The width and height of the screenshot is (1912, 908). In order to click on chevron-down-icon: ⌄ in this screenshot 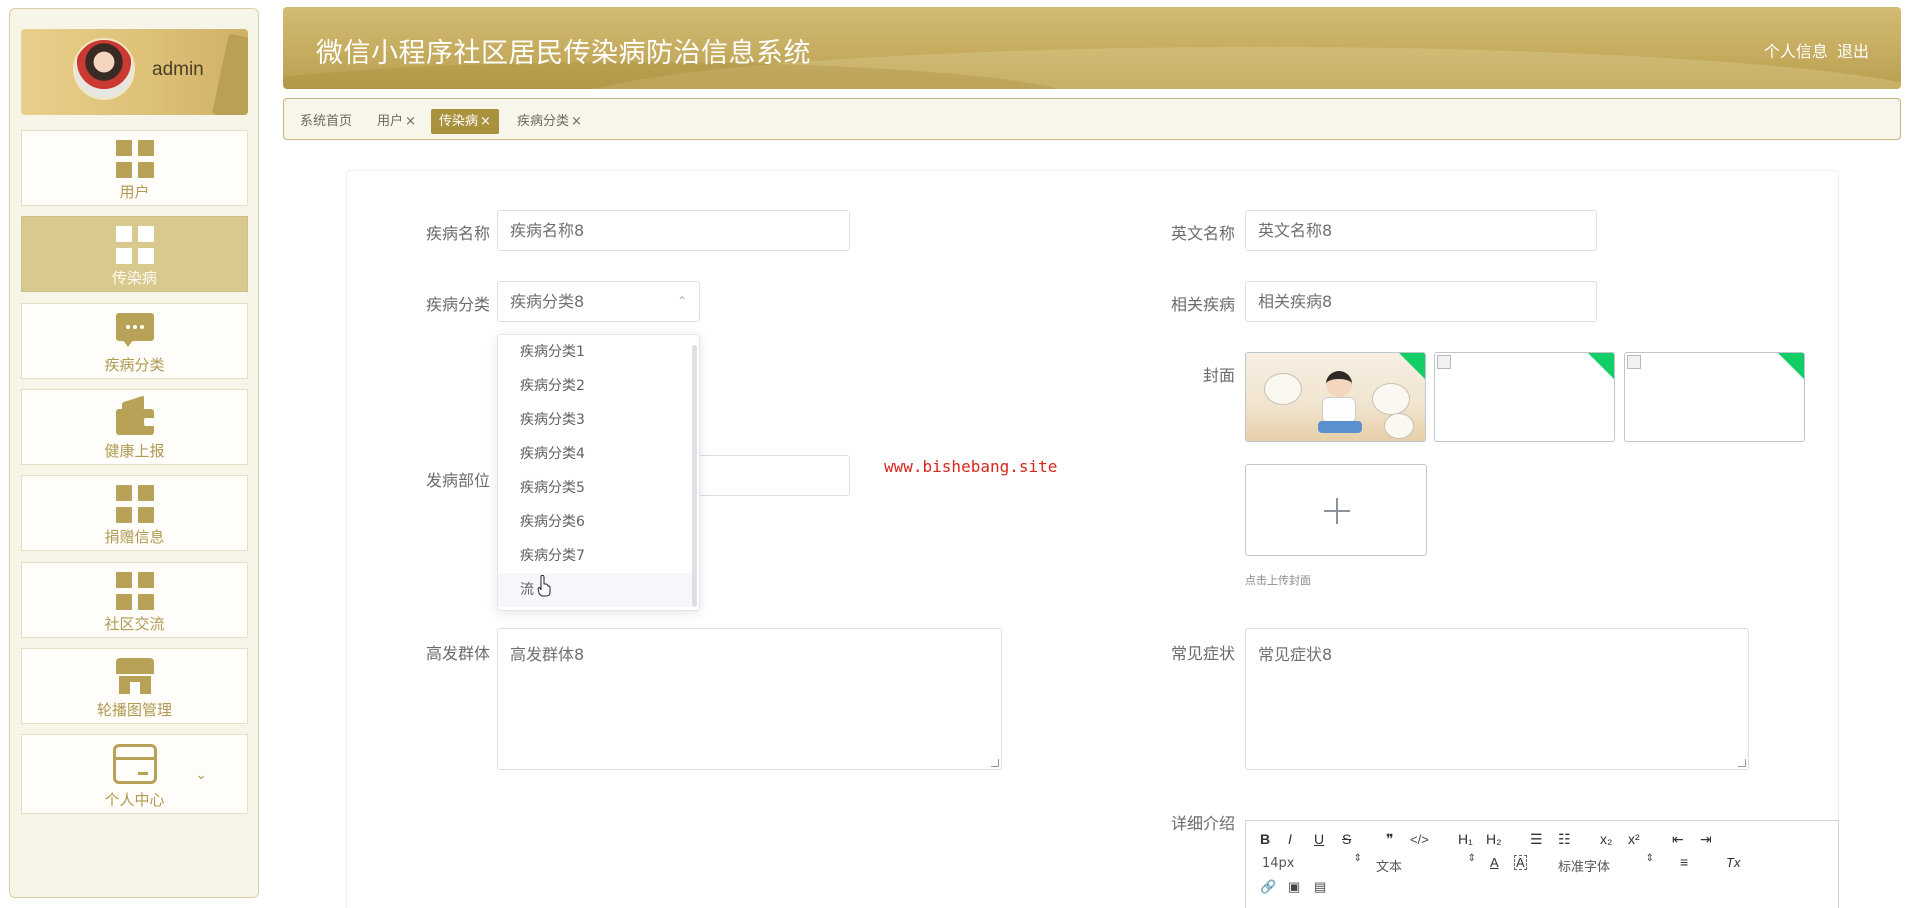, I will do `click(201, 775)`.